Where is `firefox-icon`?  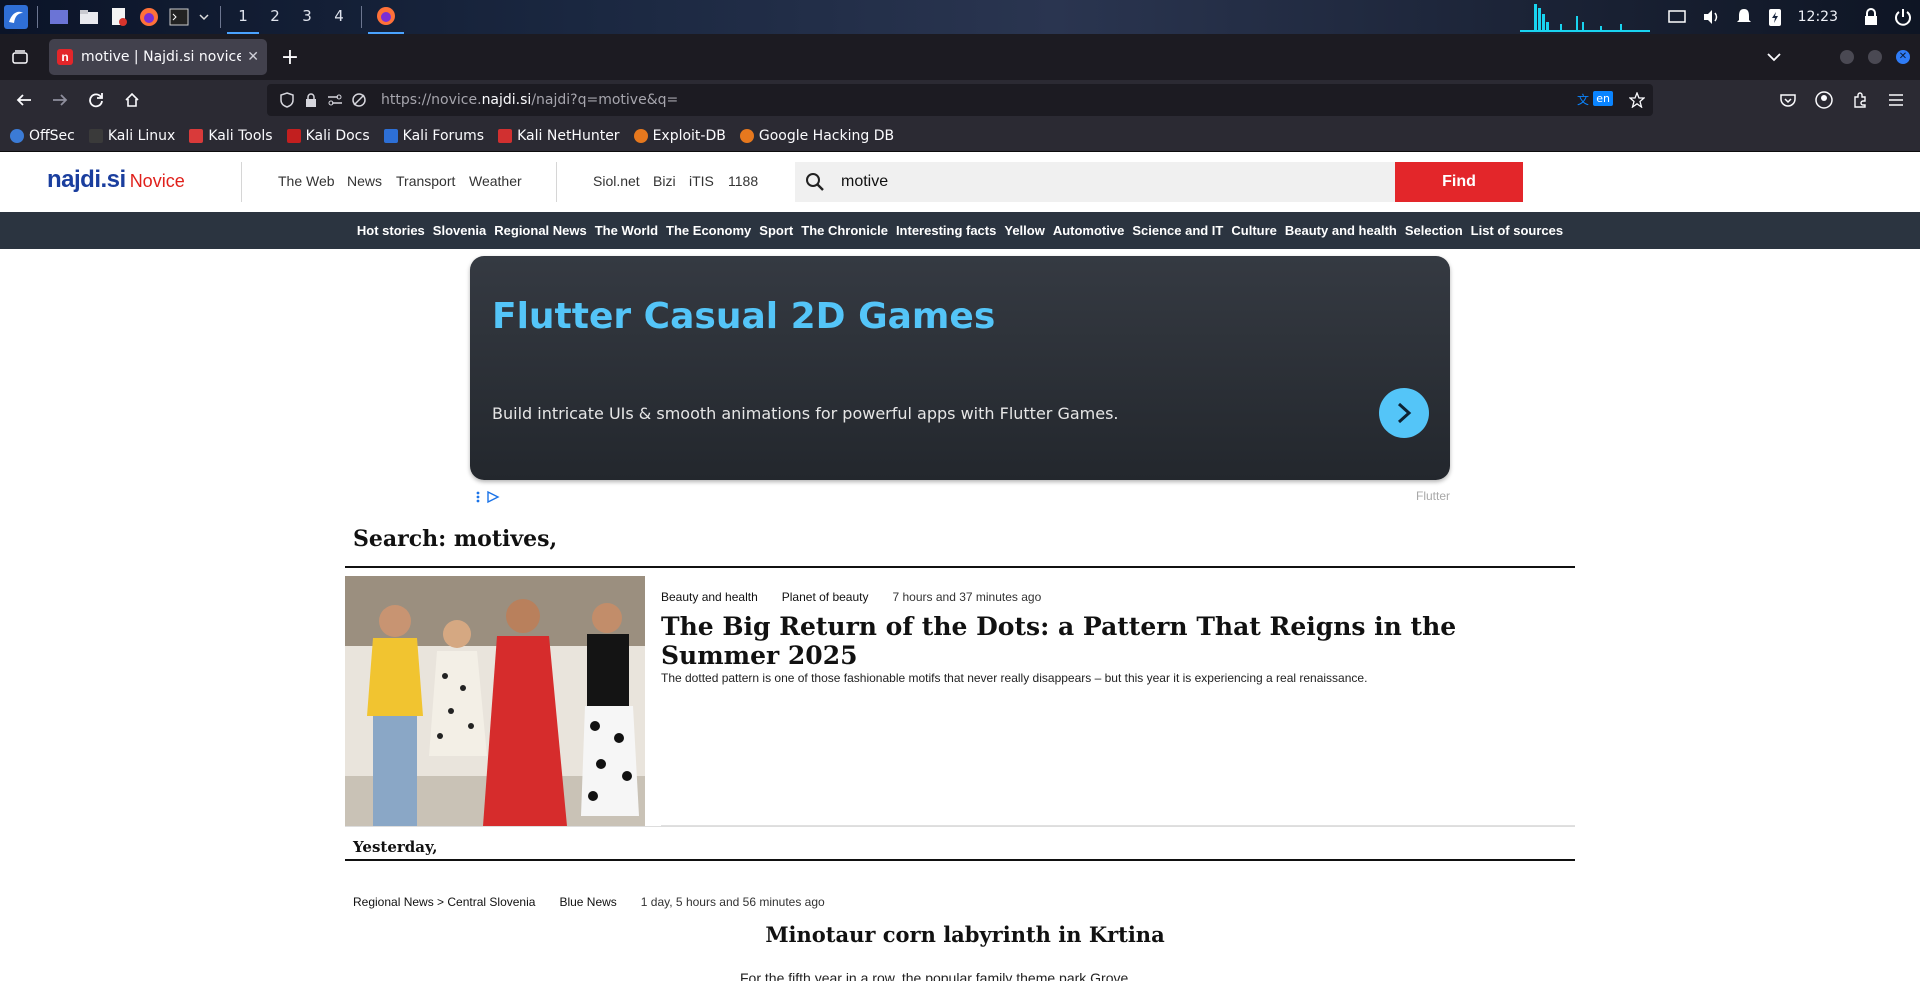
firefox-icon is located at coordinates (149, 17).